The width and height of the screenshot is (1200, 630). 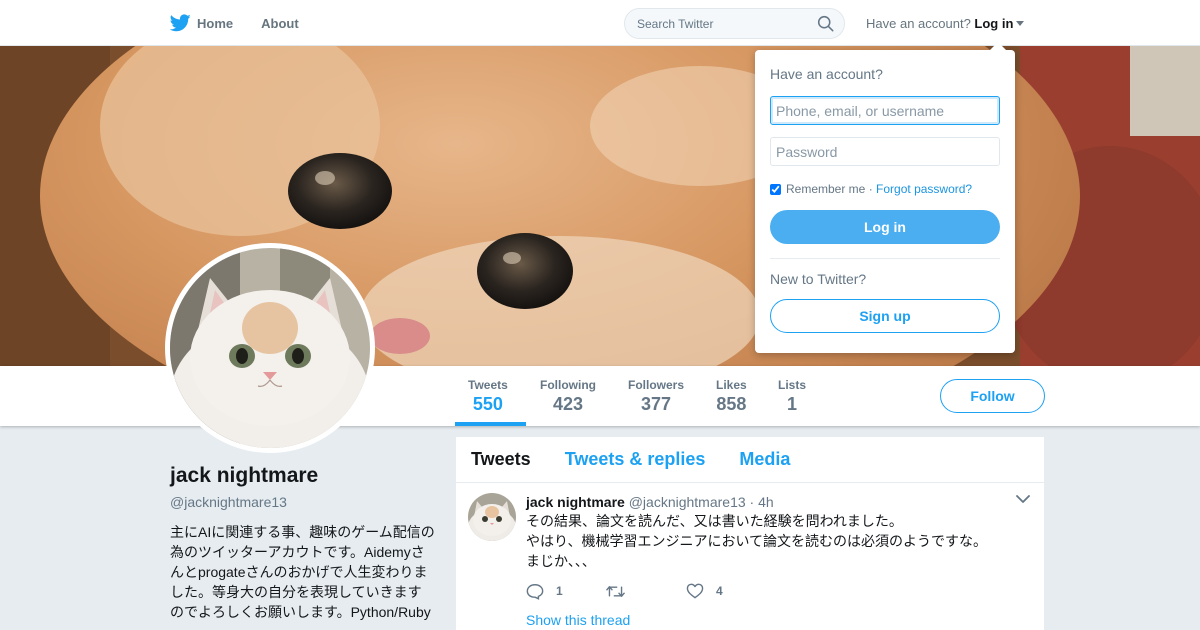 What do you see at coordinates (918, 23) in the screenshot?
I see `have-account-text: Have an account?` at bounding box center [918, 23].